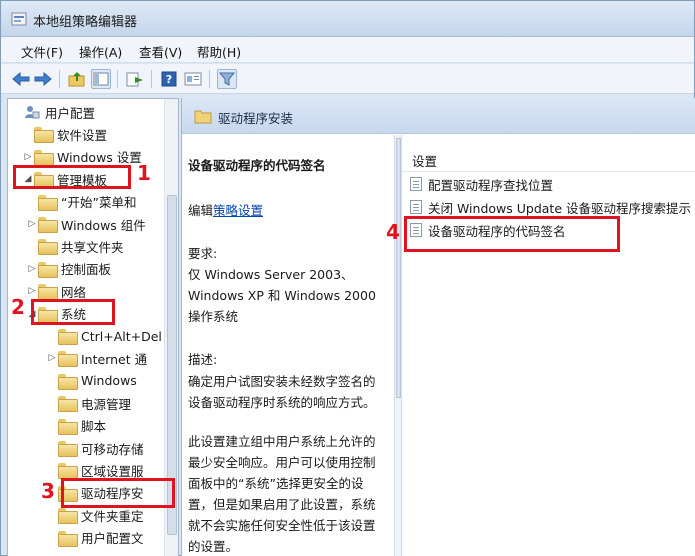 The height and width of the screenshot is (556, 695). I want to click on up-folder-icon, so click(77, 79).